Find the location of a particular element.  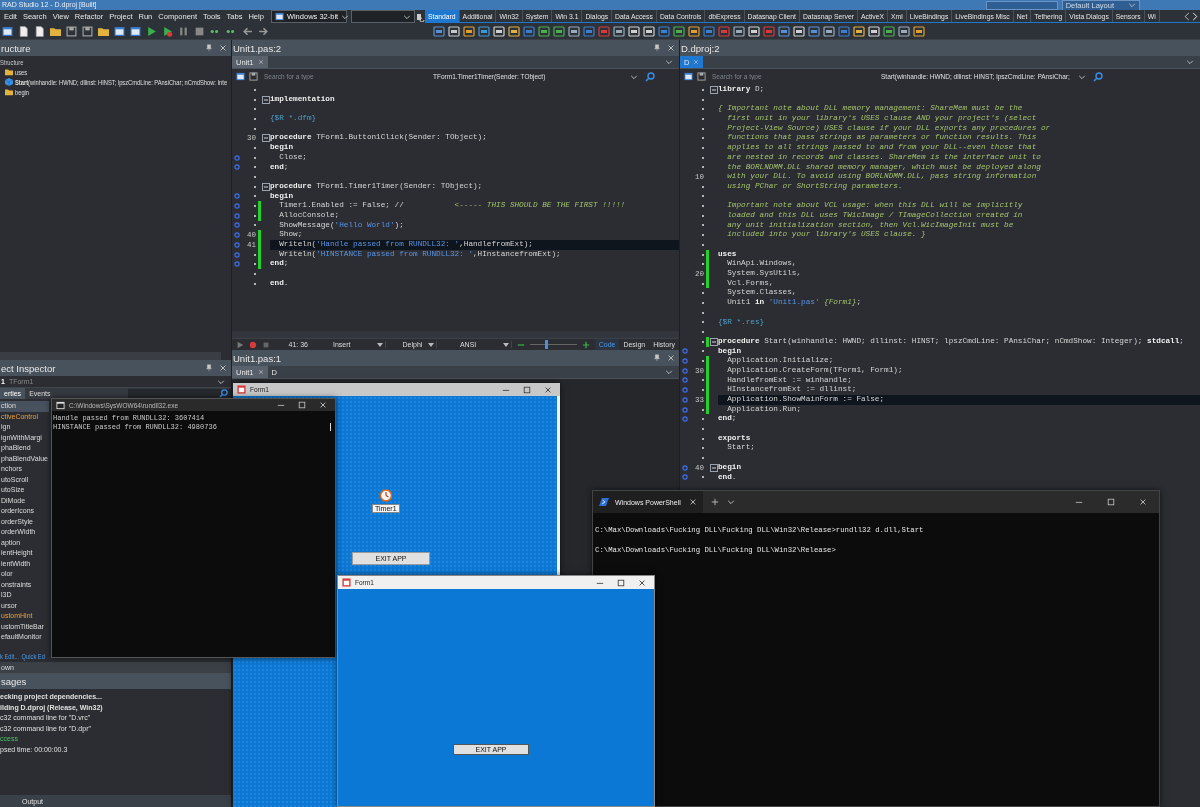

panel-title: Unit1.pas:2 is located at coordinates (257, 48).